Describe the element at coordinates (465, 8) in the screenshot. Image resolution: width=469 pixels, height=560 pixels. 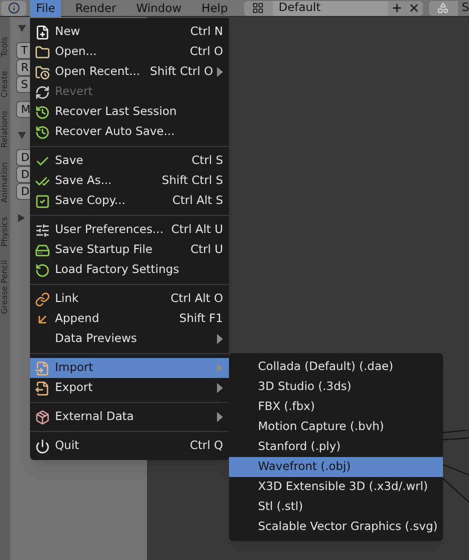
I see `scene-label: S` at that location.